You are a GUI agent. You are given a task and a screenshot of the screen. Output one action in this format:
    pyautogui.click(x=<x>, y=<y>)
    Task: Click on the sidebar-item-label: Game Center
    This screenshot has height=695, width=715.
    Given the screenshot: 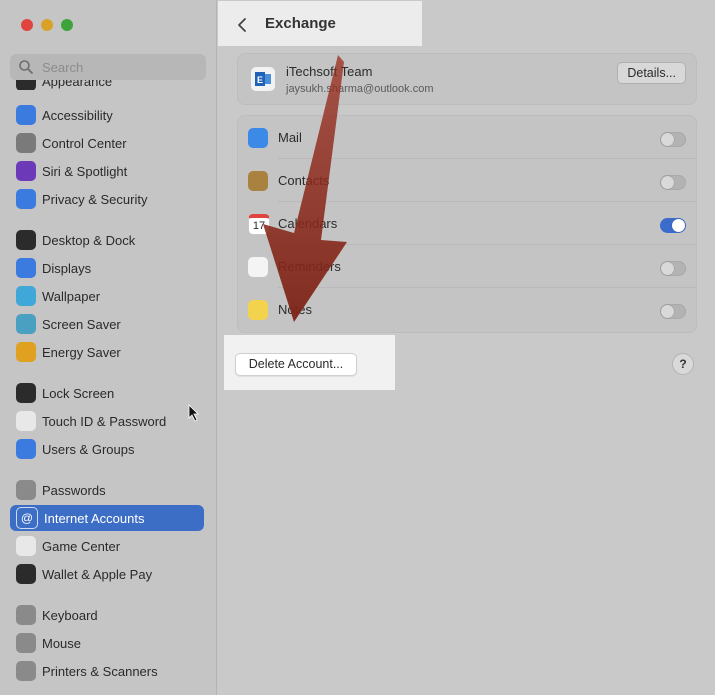 What is the action you would take?
    pyautogui.click(x=81, y=546)
    